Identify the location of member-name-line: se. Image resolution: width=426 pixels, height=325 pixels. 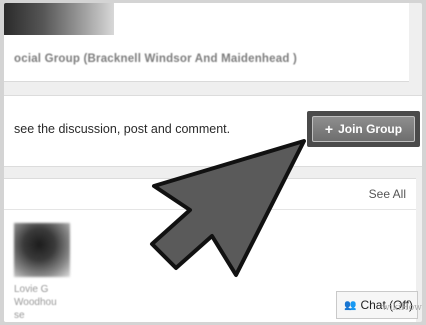
(19, 315).